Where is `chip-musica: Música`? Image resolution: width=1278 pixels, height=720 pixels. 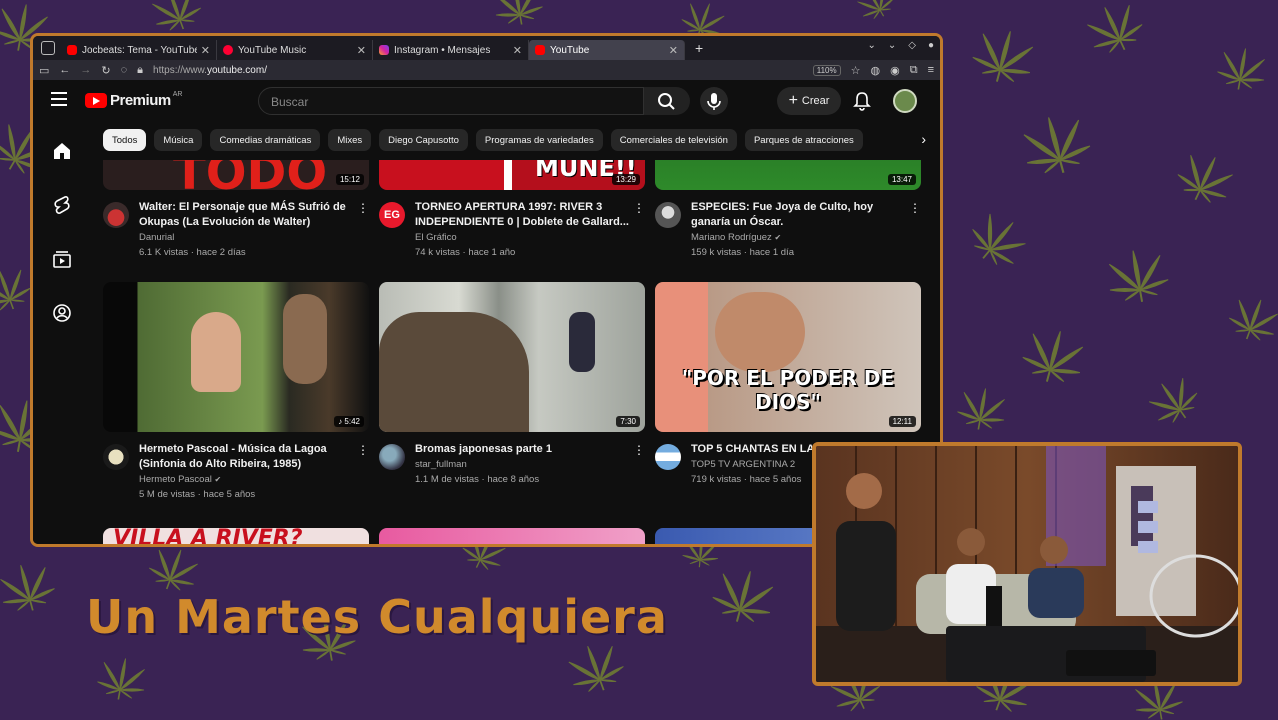
chip-musica: Música is located at coordinates (178, 140).